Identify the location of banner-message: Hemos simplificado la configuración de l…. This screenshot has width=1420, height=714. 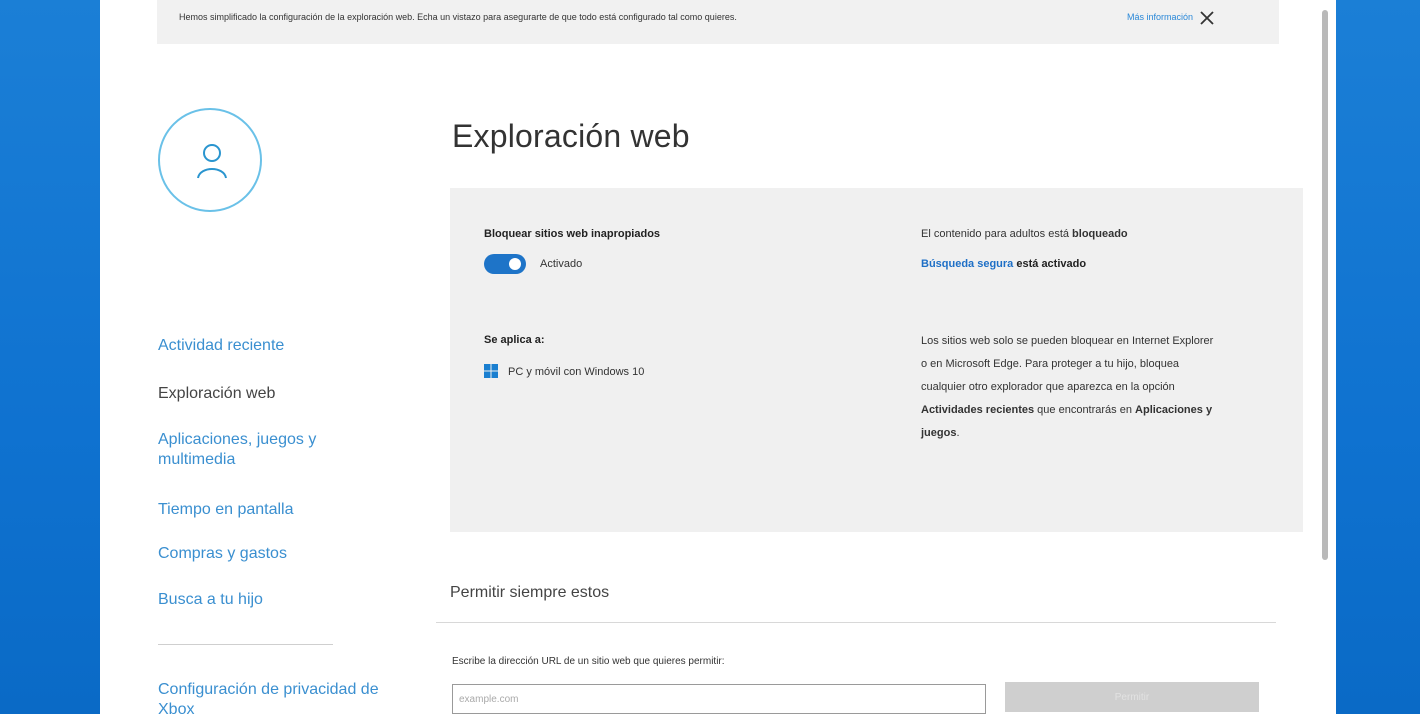
(458, 17).